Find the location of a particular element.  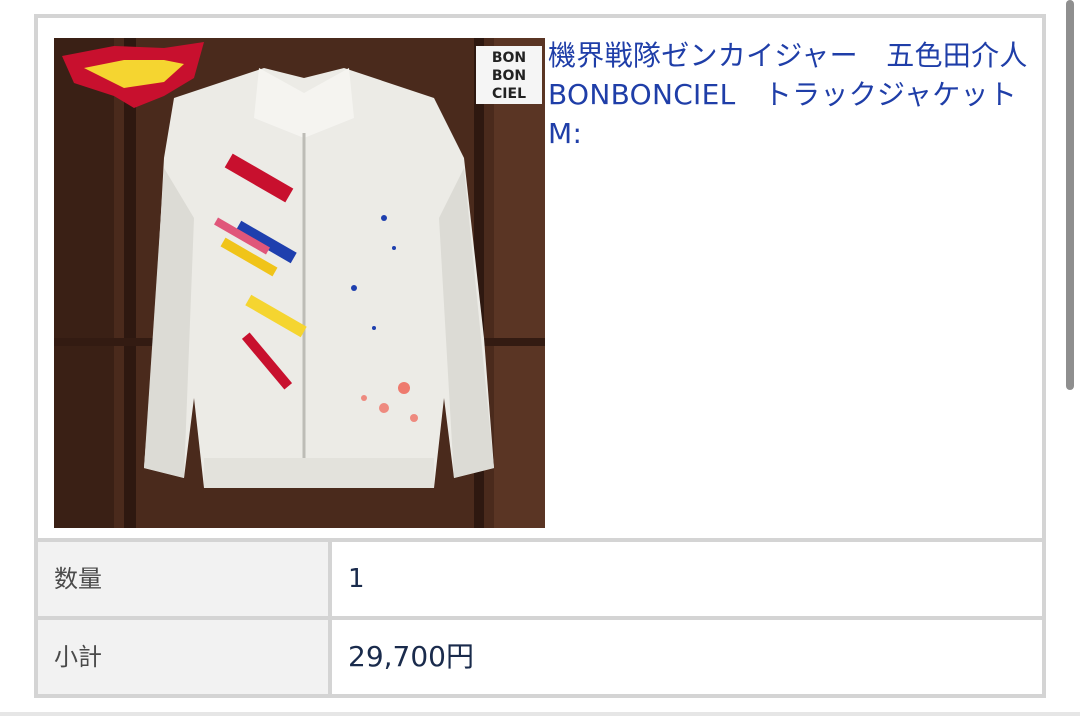

subtotal-row: 小計 29,700円 is located at coordinates (540, 657).